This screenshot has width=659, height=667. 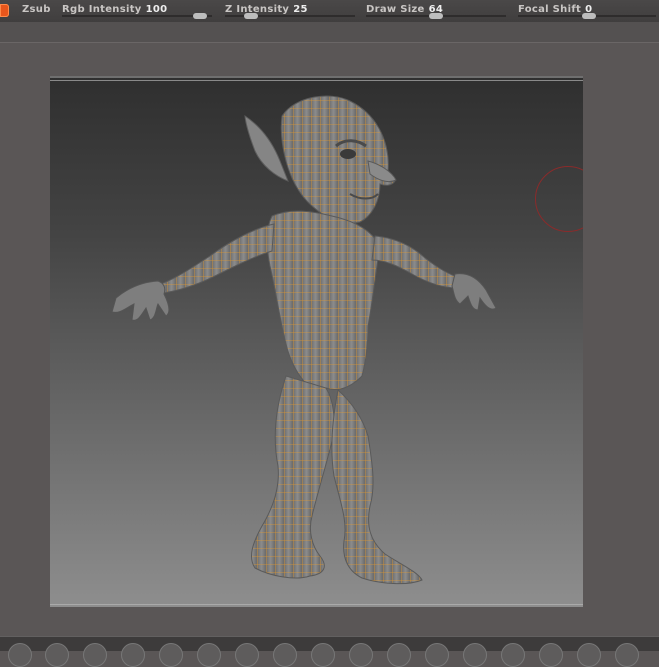 What do you see at coordinates (329, 32) in the screenshot?
I see `toolbar-spacer` at bounding box center [329, 32].